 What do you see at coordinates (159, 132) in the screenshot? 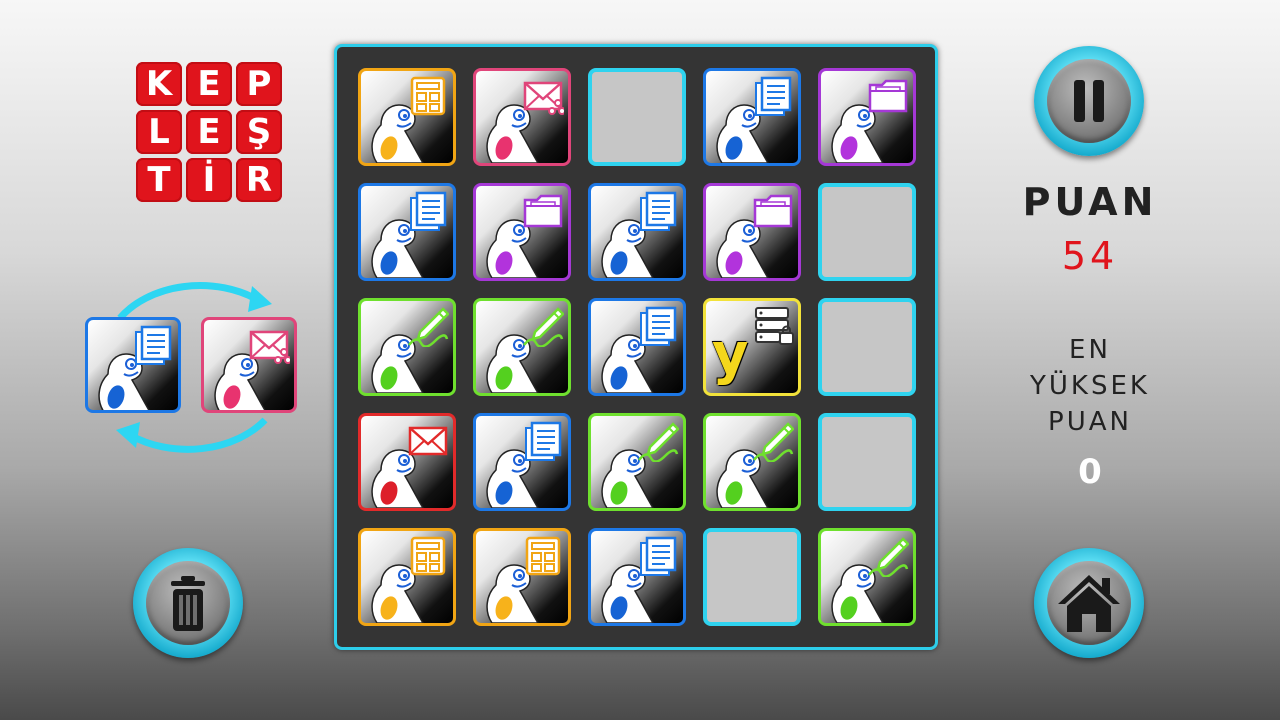
I see `logo-letter: L` at bounding box center [159, 132].